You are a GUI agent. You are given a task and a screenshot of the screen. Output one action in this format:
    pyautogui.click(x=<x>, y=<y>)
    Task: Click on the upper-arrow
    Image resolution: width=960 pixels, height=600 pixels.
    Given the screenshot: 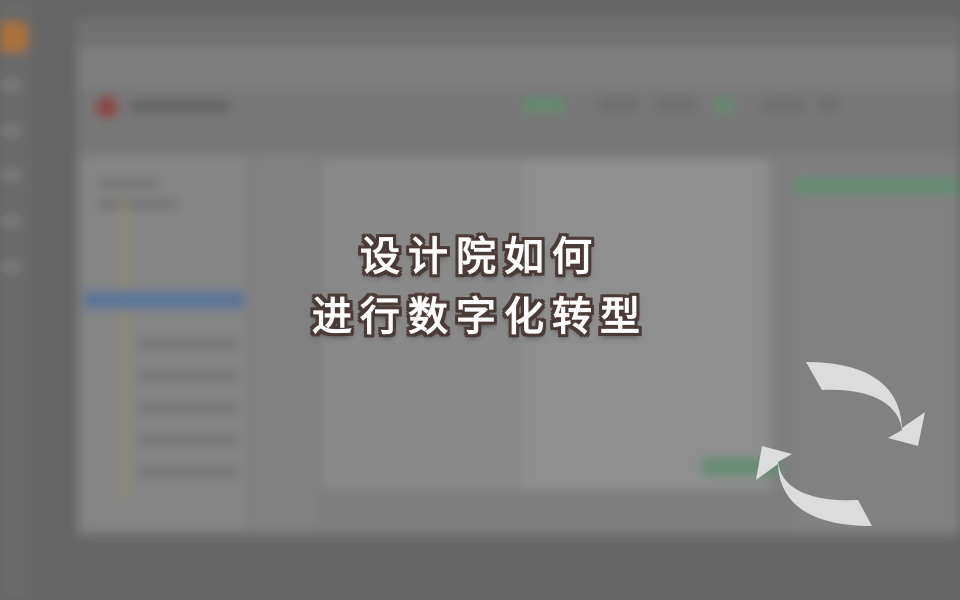 What is the action you would take?
    pyautogui.click(x=865, y=404)
    